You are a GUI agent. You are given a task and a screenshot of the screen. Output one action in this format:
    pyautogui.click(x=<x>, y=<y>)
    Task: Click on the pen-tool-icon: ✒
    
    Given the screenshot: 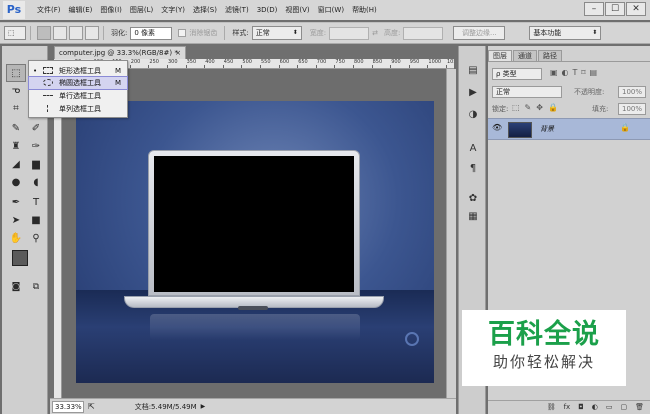 What is the action you would take?
    pyautogui.click(x=16, y=203)
    